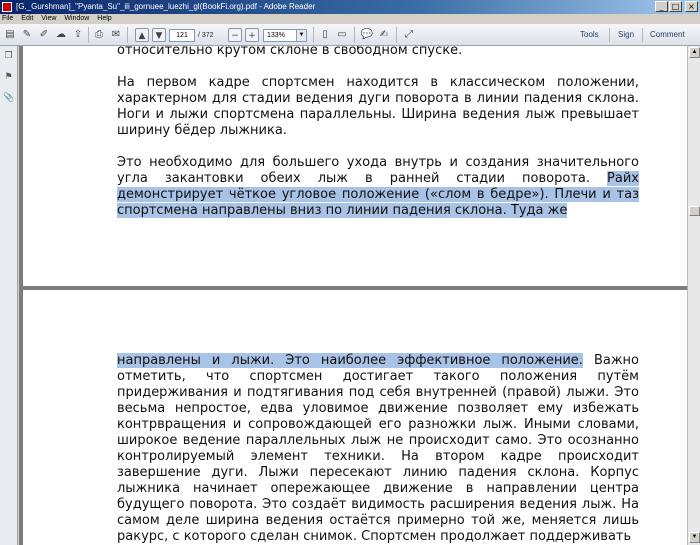 The width and height of the screenshot is (700, 545). I want to click on cloud-icon: ☁, so click(61, 35).